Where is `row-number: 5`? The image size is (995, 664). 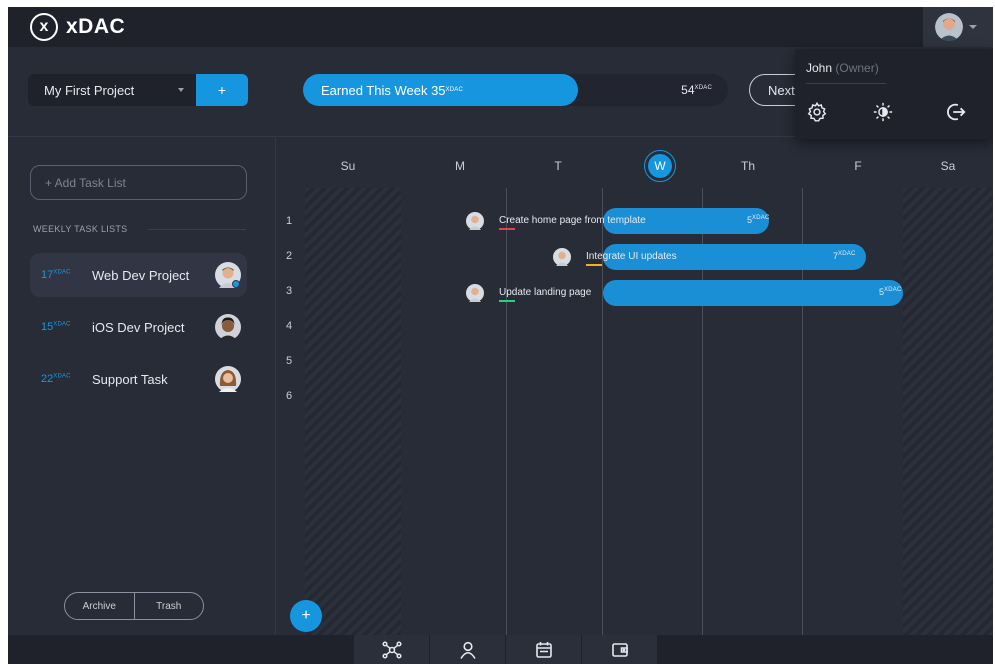 row-number: 5 is located at coordinates (289, 361).